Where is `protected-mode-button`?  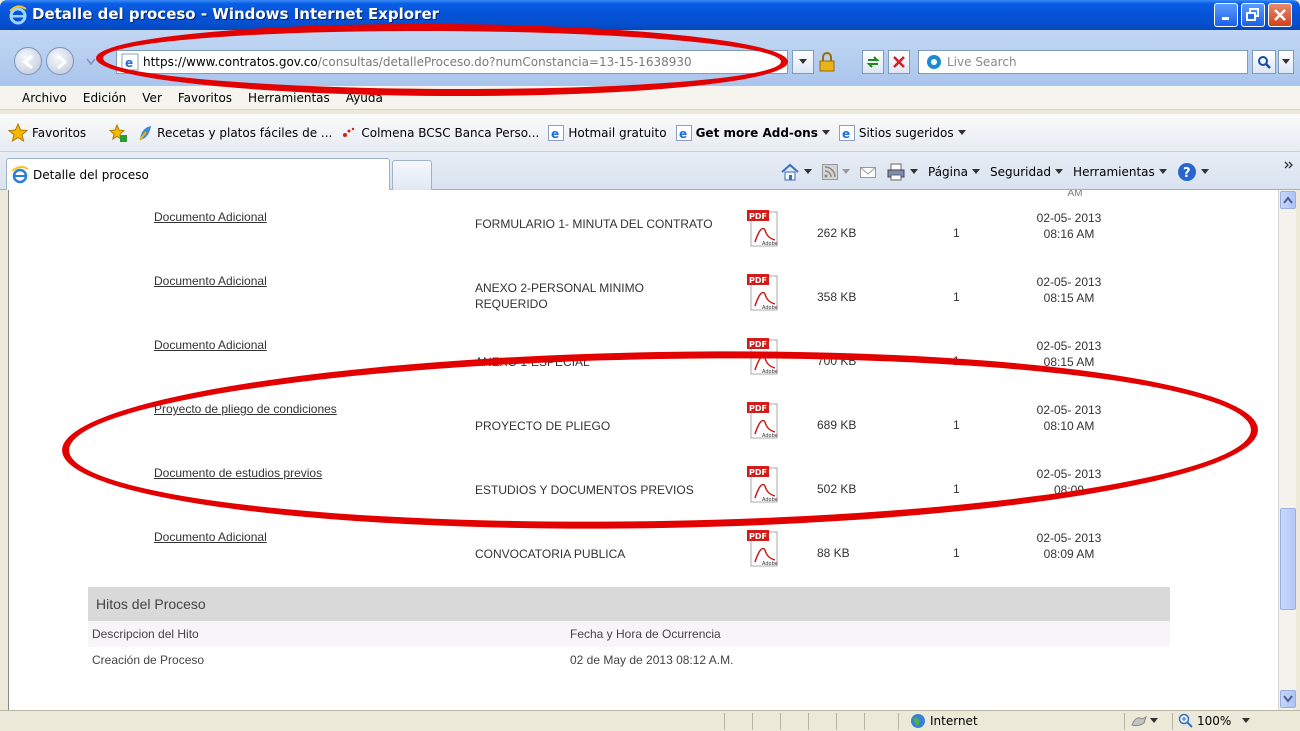
protected-mode-button is located at coordinates (1144, 721).